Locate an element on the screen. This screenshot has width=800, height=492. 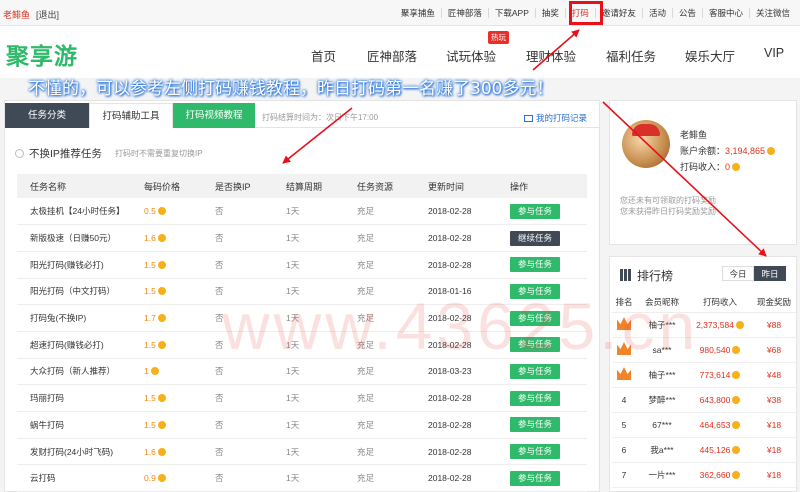
ranking-tab-today: 今日 is located at coordinates (738, 273).